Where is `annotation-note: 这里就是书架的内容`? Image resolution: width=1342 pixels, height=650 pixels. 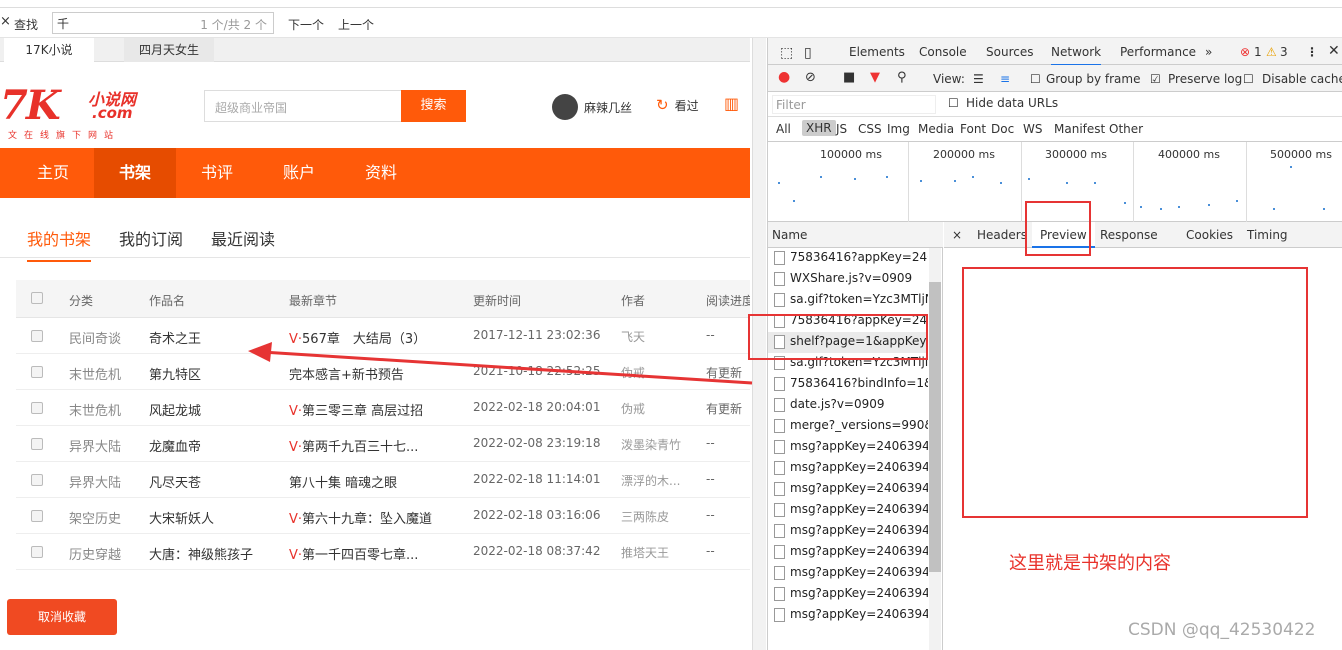
annotation-note: 这里就是书架的内容 is located at coordinates (1090, 563).